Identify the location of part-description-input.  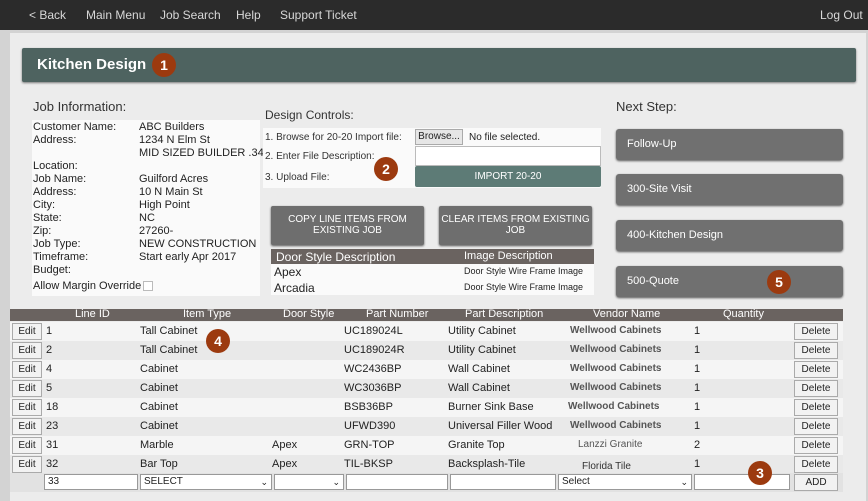
(503, 482).